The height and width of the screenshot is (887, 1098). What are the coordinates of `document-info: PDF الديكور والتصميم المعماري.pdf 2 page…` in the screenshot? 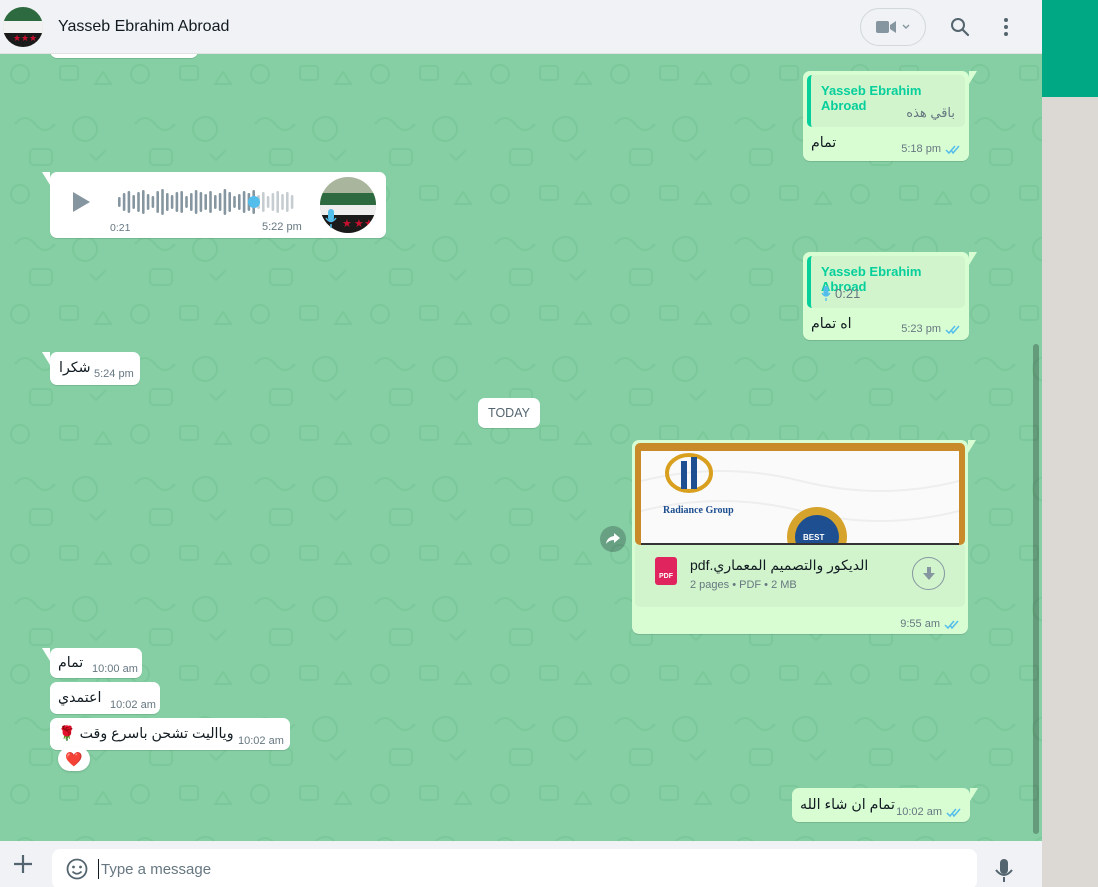 It's located at (800, 576).